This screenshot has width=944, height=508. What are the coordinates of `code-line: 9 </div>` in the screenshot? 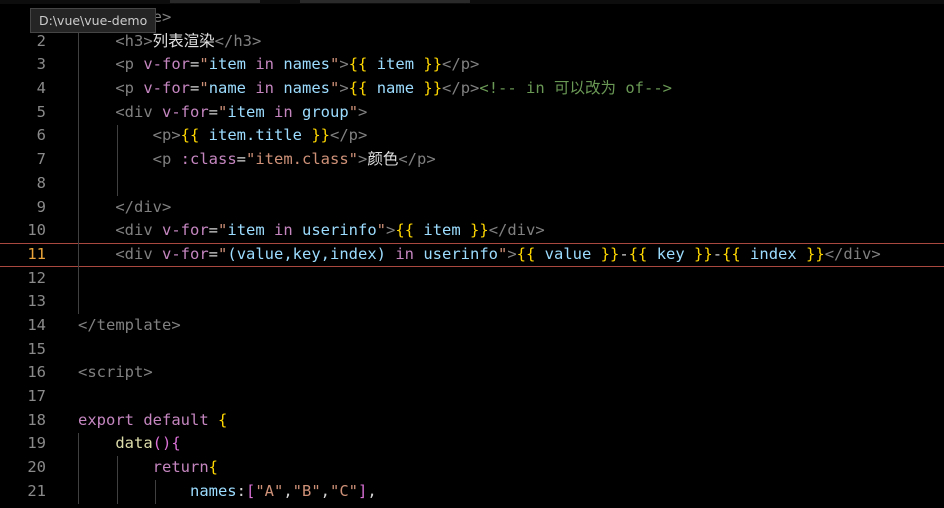 It's located at (472, 208).